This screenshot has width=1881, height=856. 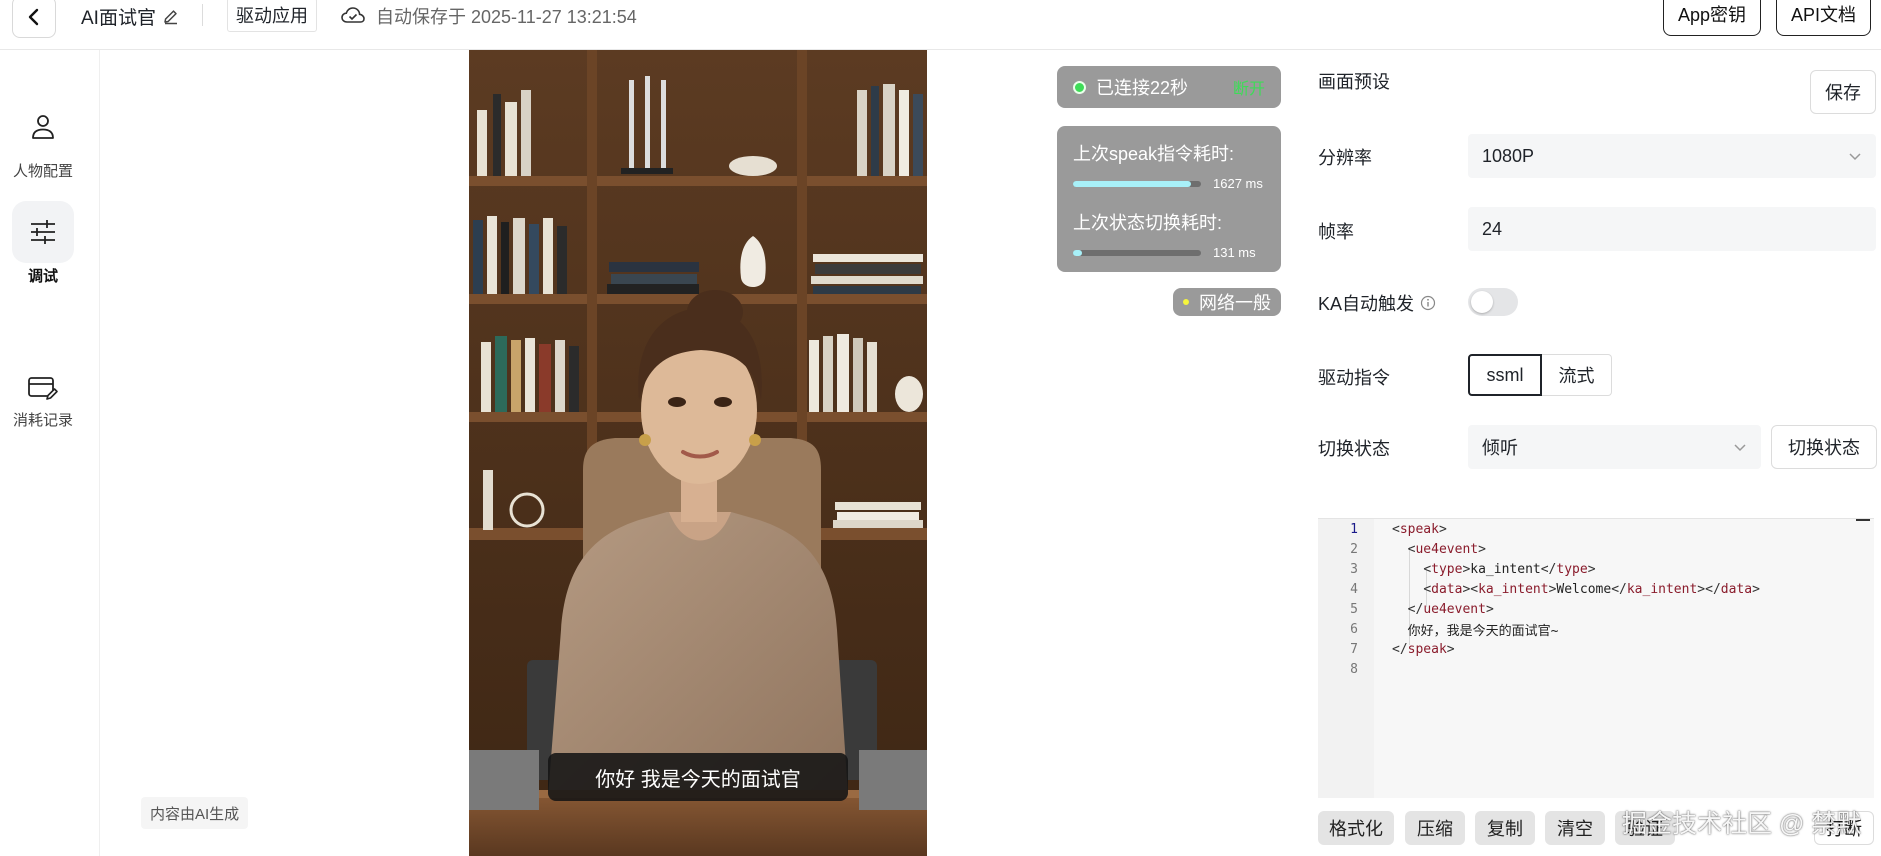 What do you see at coordinates (1354, 609) in the screenshot?
I see `line-number: 5` at bounding box center [1354, 609].